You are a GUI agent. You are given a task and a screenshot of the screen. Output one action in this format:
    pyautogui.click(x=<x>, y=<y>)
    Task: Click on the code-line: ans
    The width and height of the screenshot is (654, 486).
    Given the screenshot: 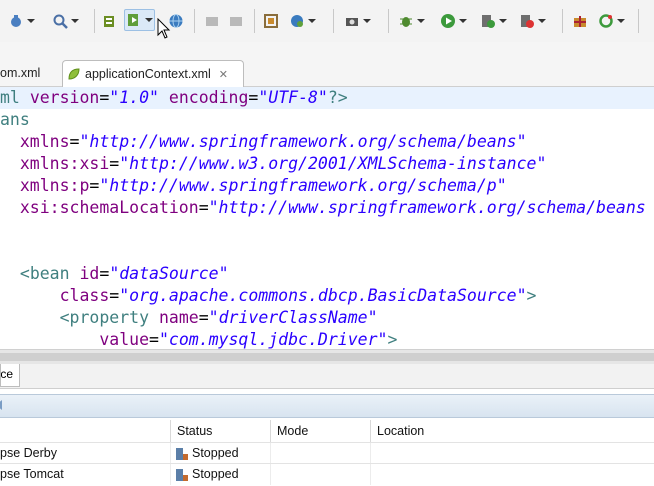 What is the action you would take?
    pyautogui.click(x=15, y=120)
    